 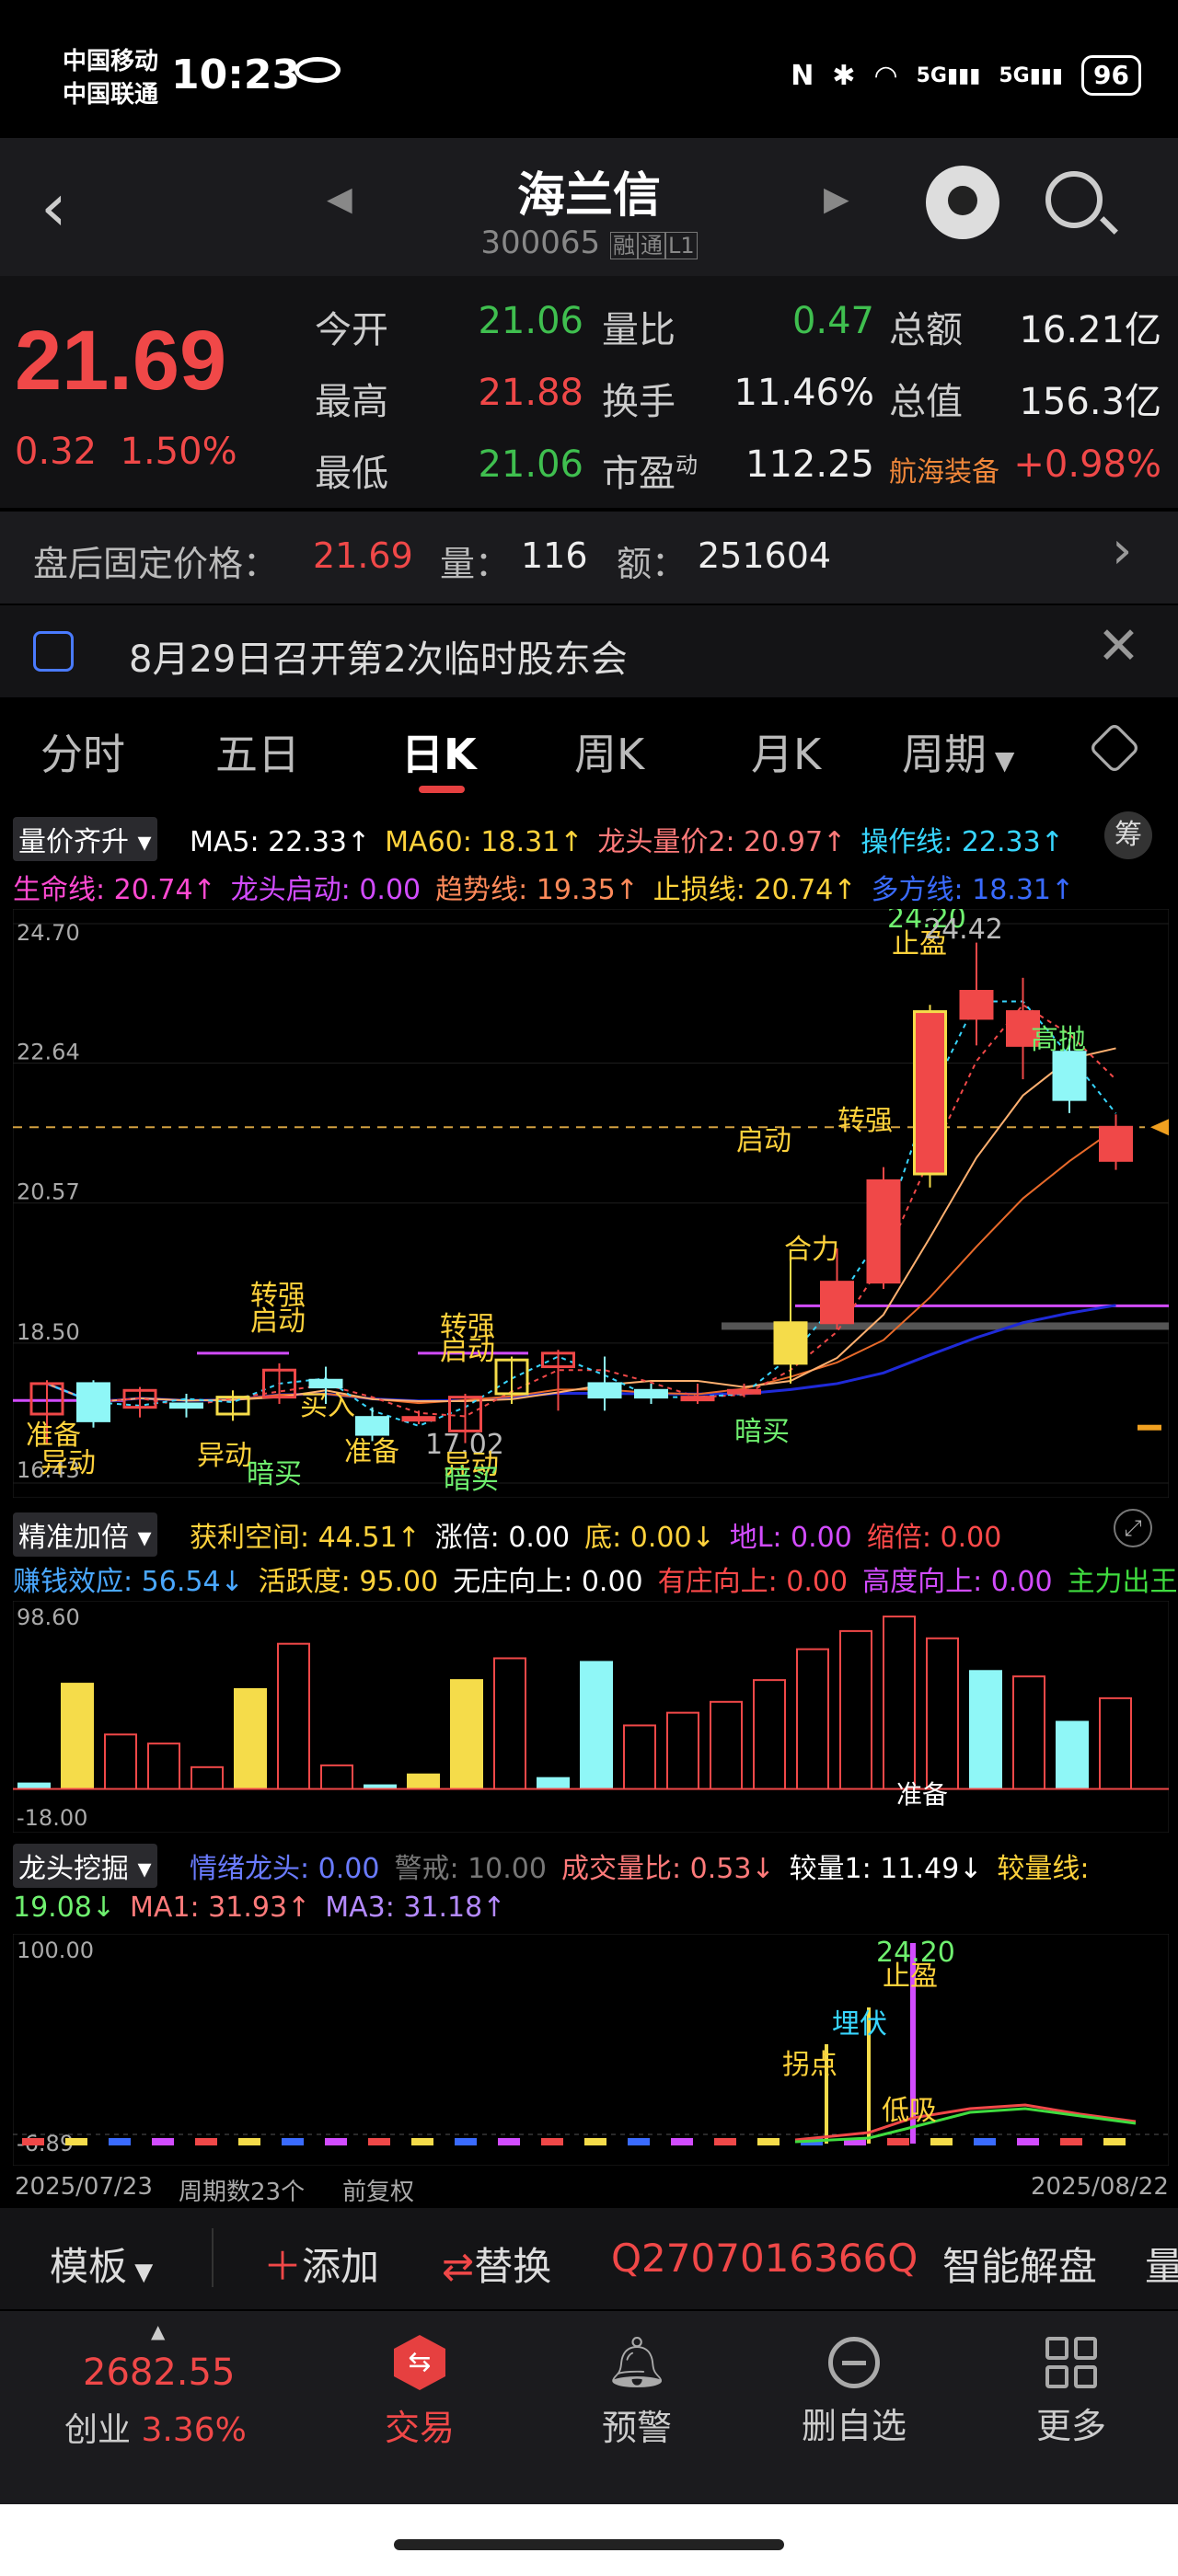 I want to click on search-icon, so click(x=1074, y=199).